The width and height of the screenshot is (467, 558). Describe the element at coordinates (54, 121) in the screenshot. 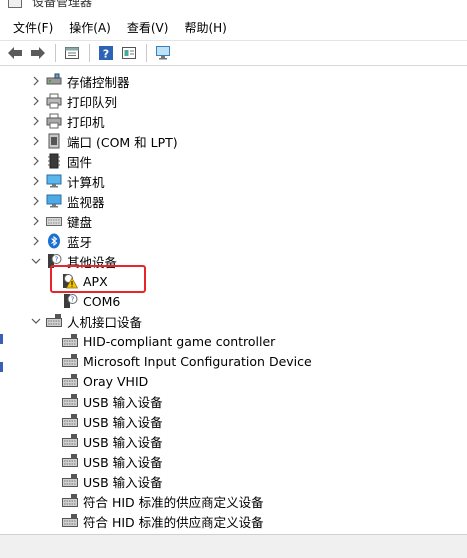

I see `printer-icon` at that location.